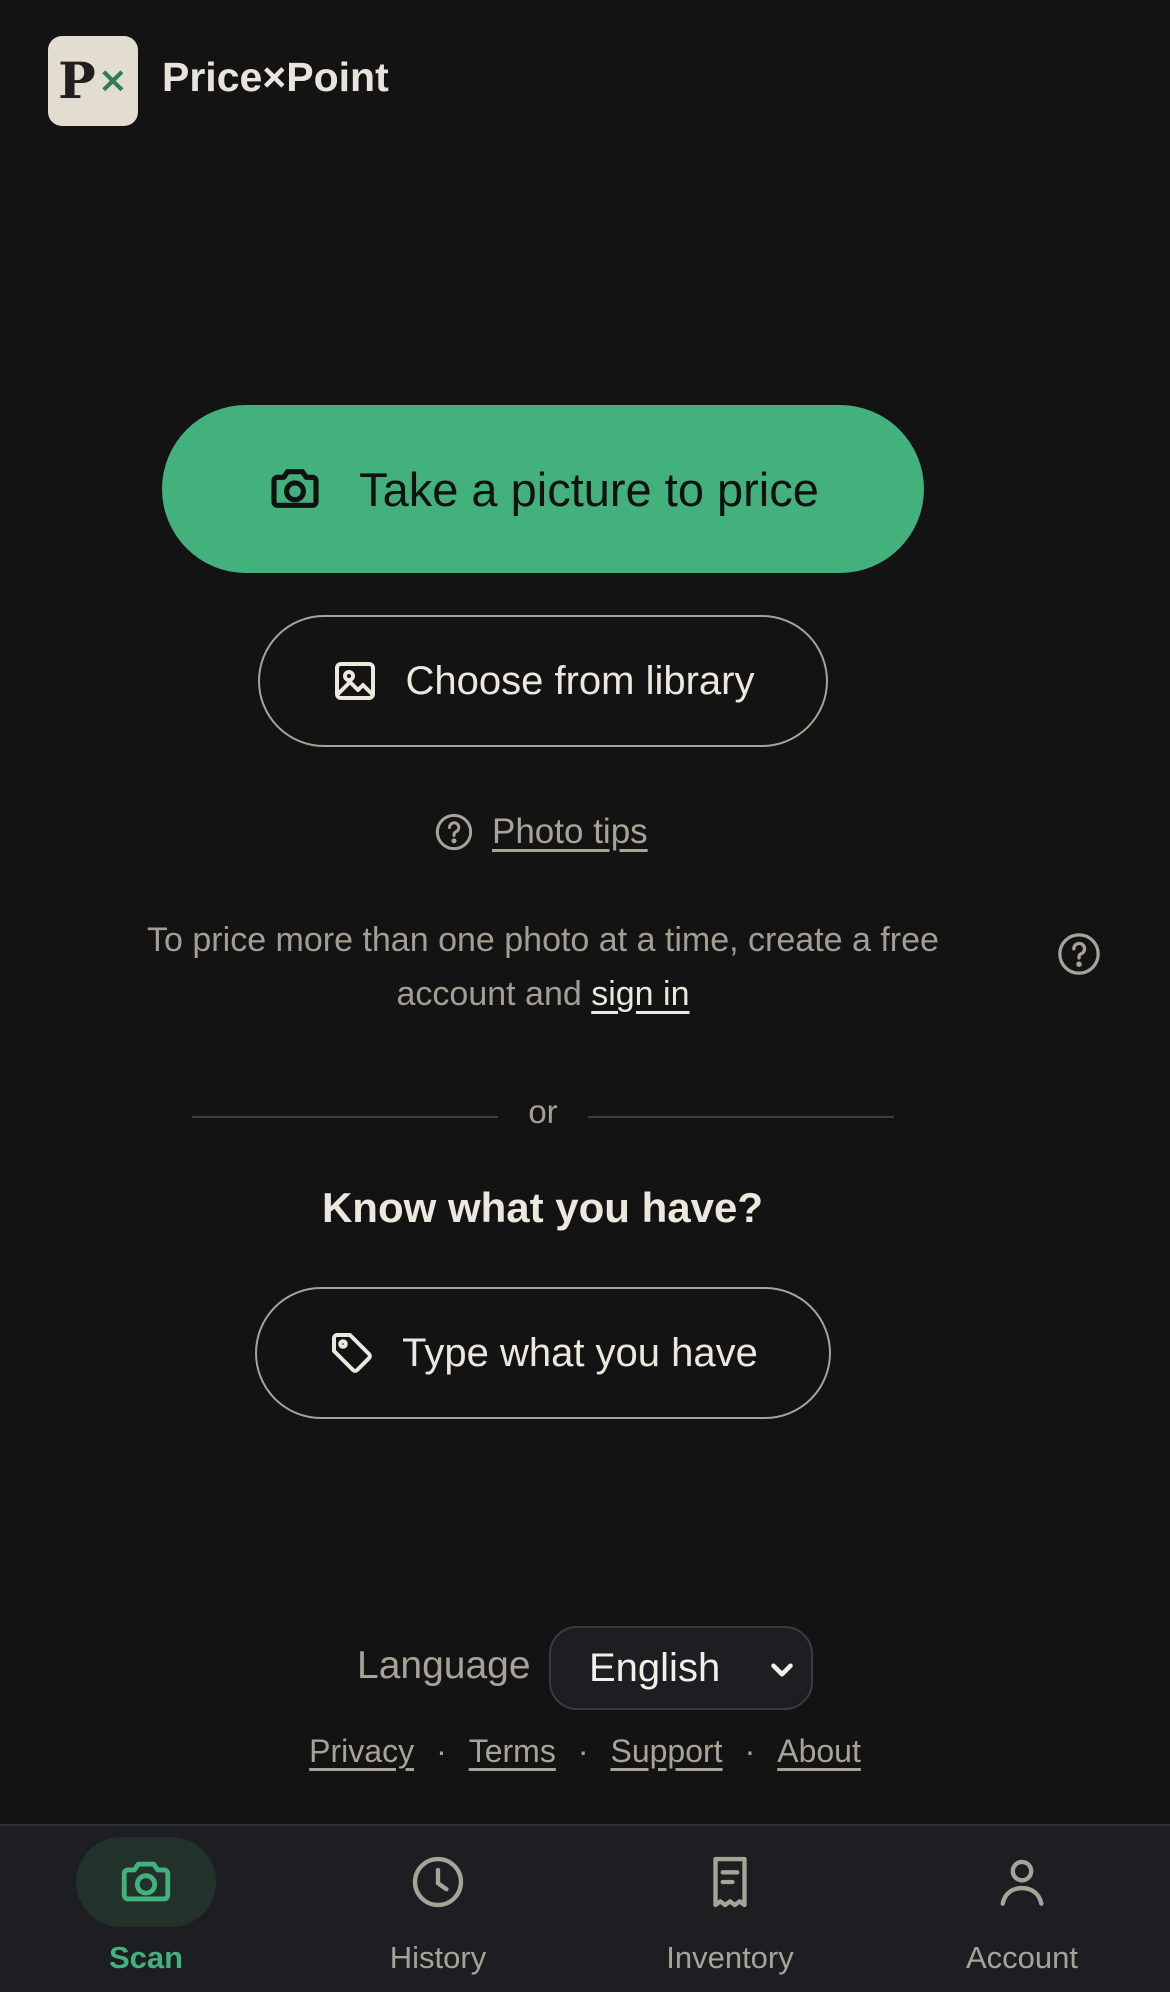  What do you see at coordinates (345, 1117) in the screenshot?
I see `divider-line-left` at bounding box center [345, 1117].